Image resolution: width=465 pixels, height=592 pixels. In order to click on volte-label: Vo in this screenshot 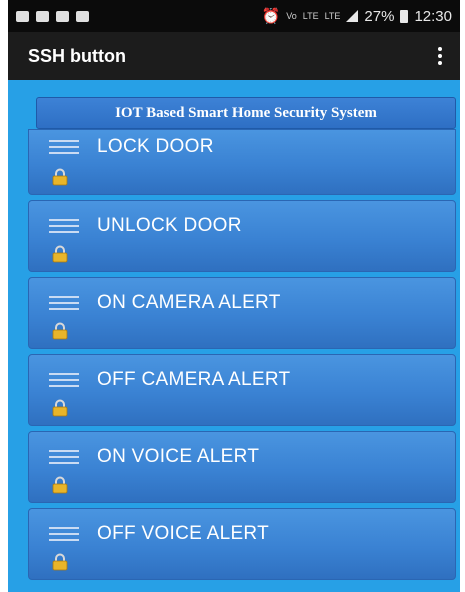, I will do `click(291, 16)`.